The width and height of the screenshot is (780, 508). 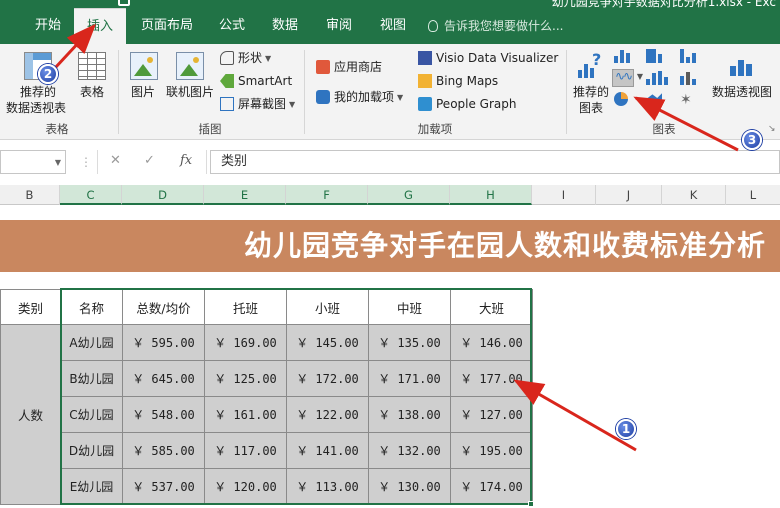 I want to click on visio-icon, so click(x=425, y=58).